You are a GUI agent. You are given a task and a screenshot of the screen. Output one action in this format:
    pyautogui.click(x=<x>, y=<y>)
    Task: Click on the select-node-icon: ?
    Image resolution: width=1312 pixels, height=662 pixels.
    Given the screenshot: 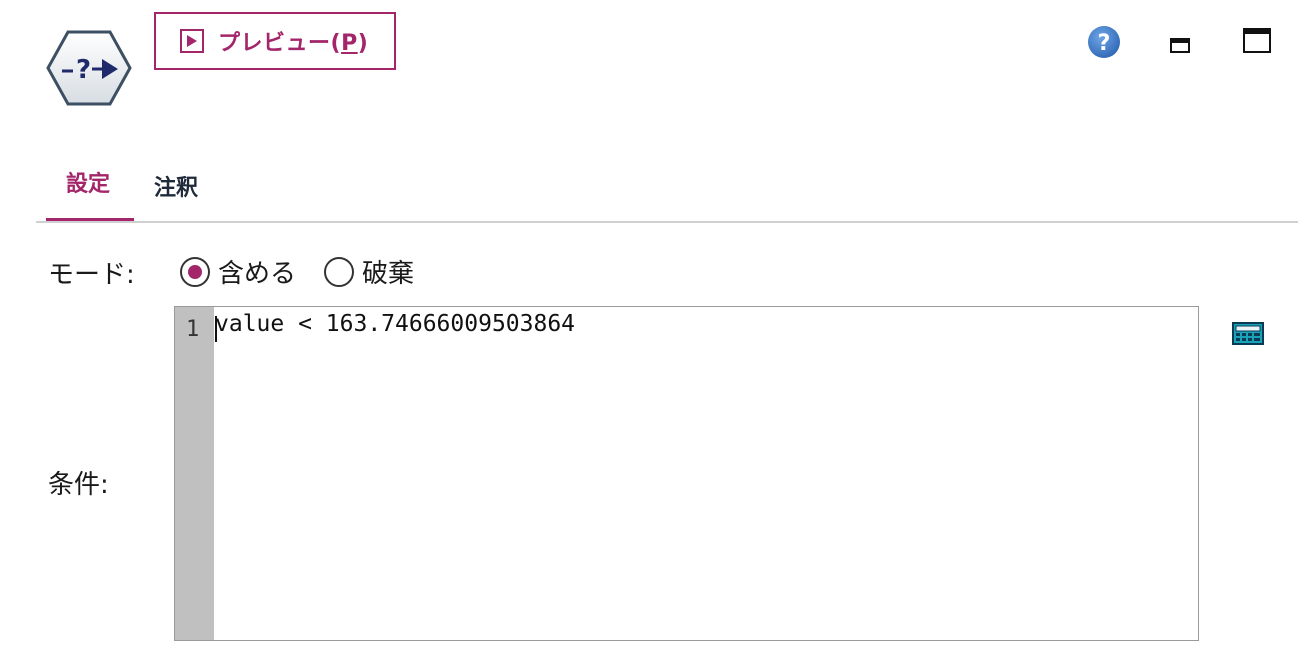 What is the action you would take?
    pyautogui.click(x=89, y=68)
    